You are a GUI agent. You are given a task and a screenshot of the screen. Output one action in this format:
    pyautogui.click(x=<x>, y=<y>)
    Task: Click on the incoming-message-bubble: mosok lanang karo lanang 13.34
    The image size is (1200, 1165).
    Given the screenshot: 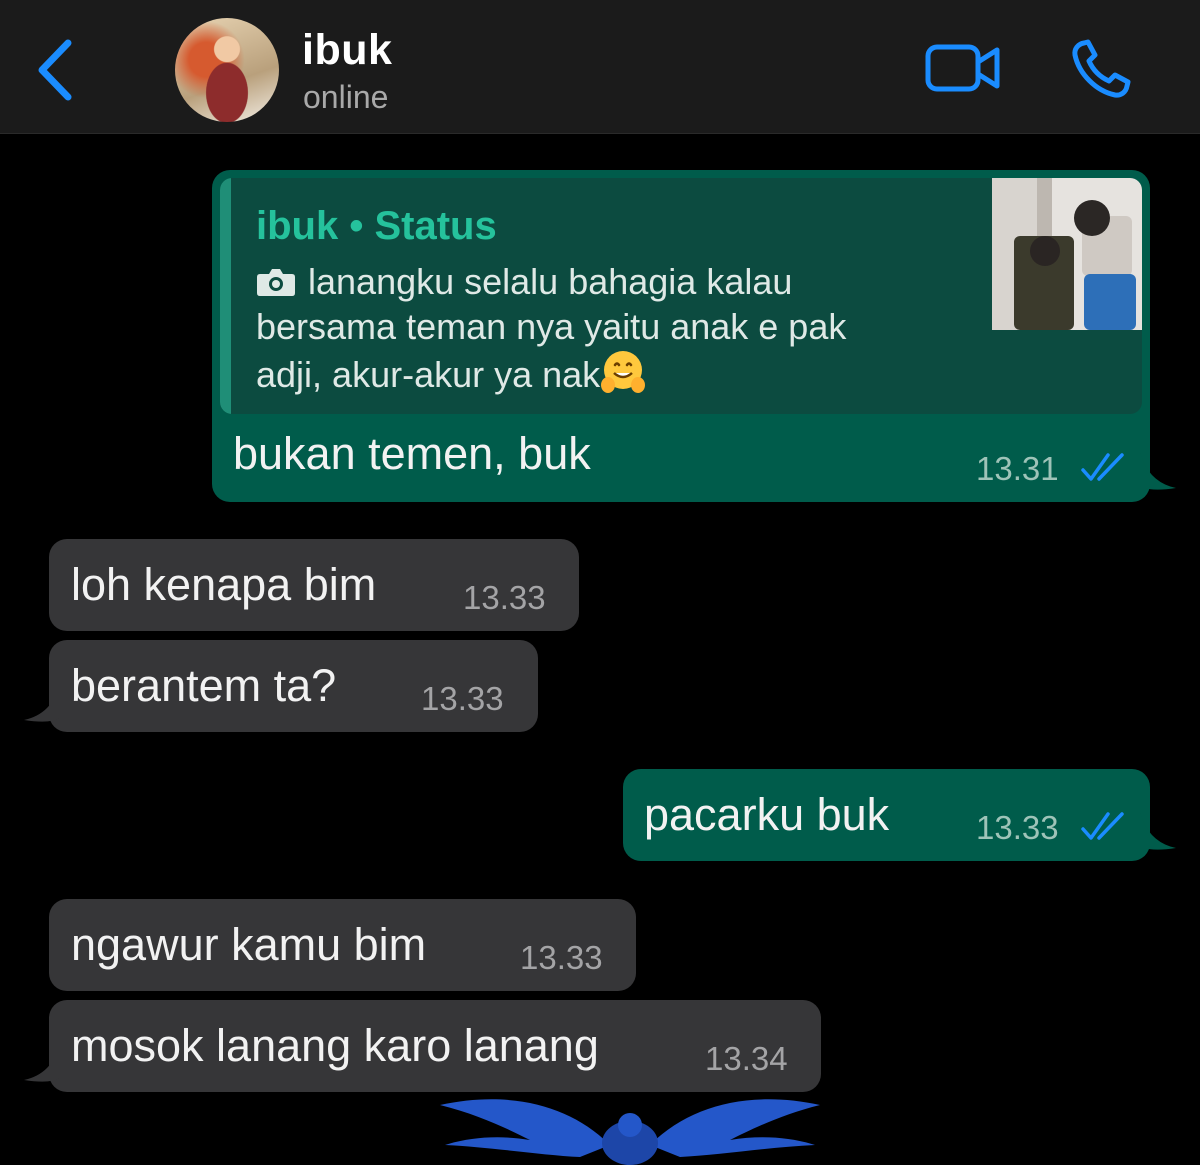 What is the action you would take?
    pyautogui.click(x=435, y=1046)
    